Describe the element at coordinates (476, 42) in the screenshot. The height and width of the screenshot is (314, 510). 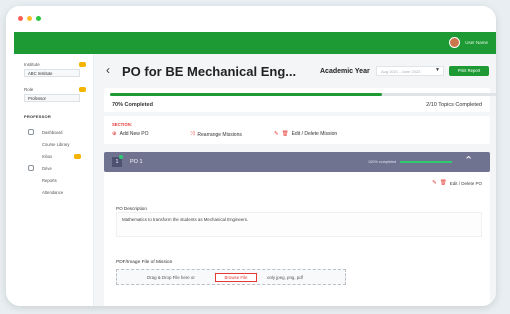
I see `user-name: User Name` at that location.